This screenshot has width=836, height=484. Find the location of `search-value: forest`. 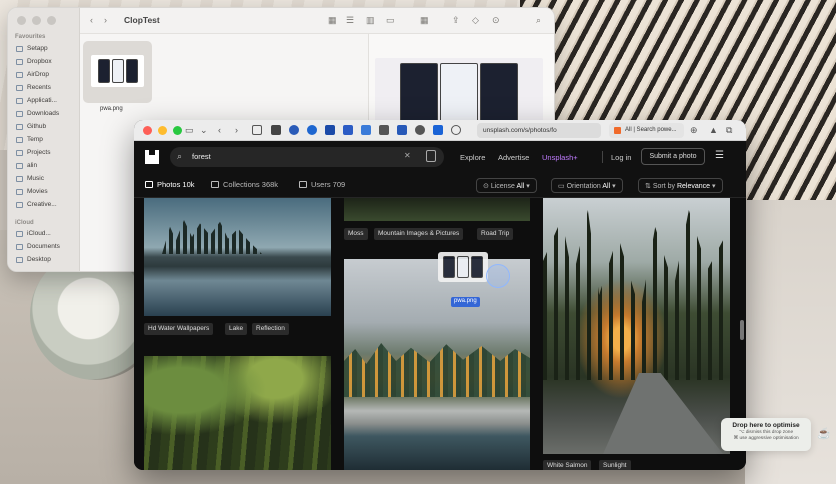

search-value: forest is located at coordinates (201, 156).